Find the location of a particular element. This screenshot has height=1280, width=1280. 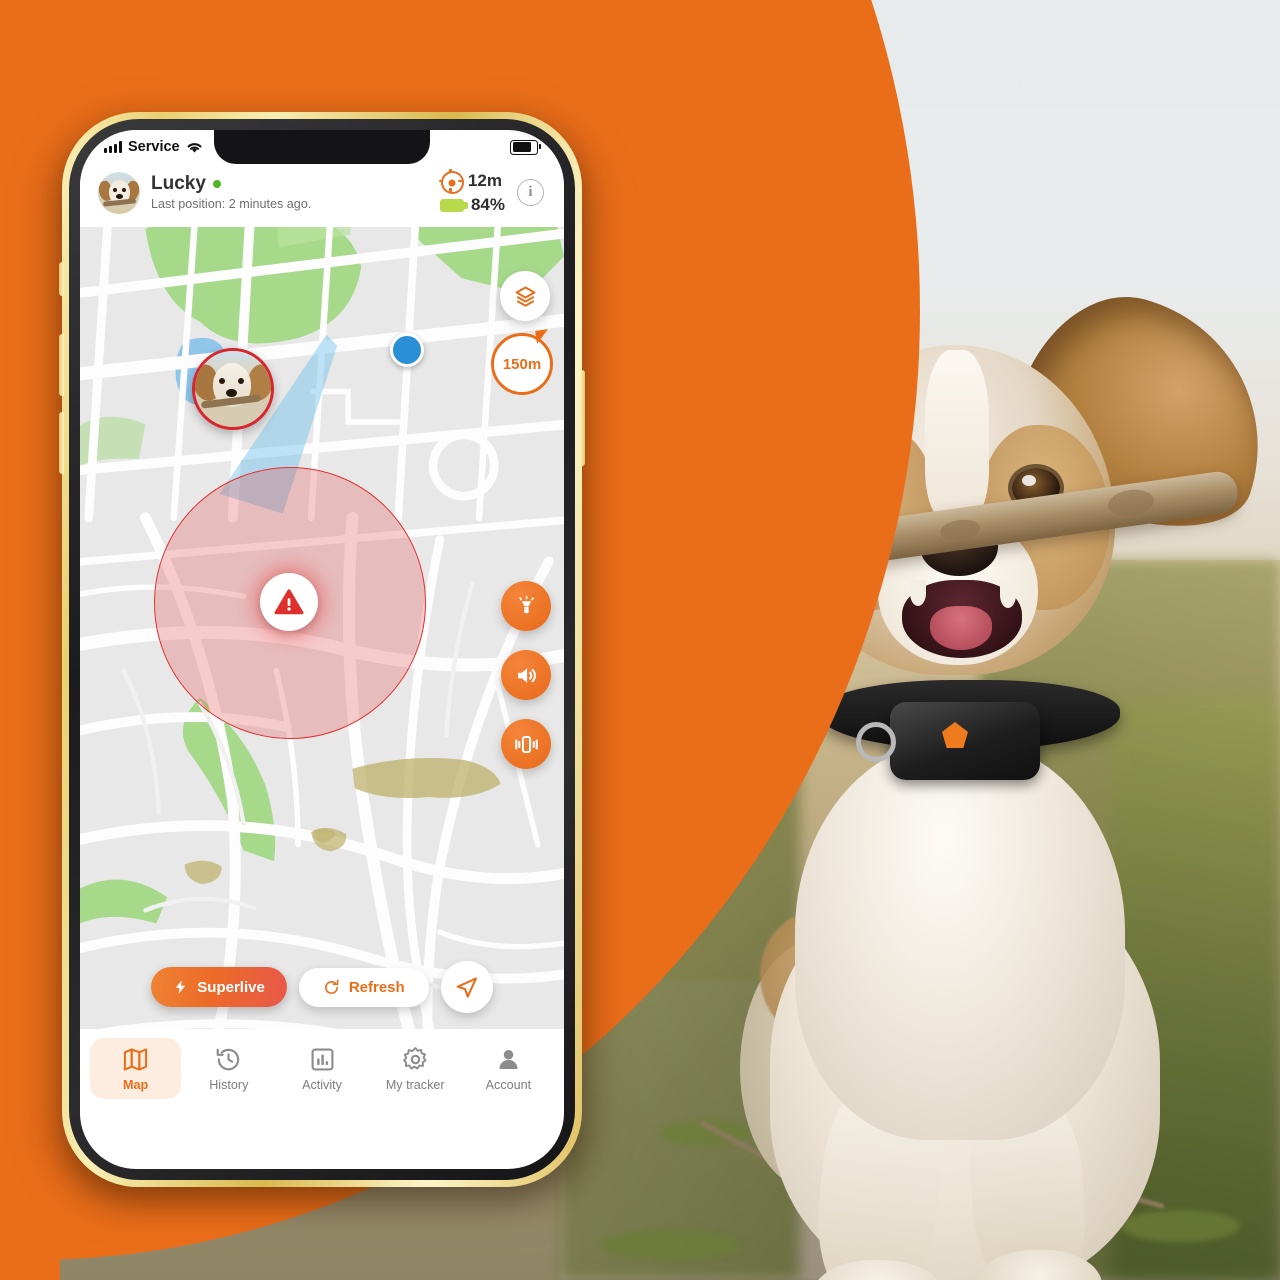

accuracy-row: 12m is located at coordinates (471, 181).